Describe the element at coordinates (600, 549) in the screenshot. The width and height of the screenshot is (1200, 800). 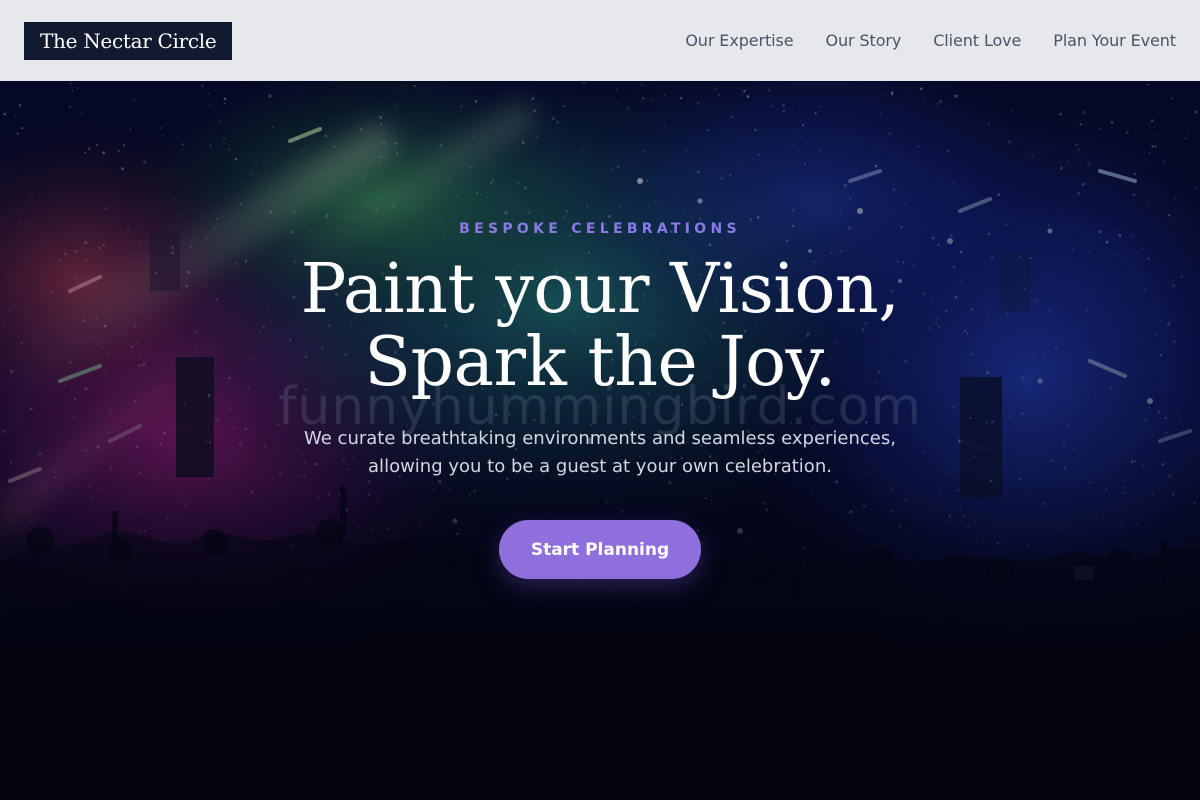
I see `start-planning-button: Start Planning` at that location.